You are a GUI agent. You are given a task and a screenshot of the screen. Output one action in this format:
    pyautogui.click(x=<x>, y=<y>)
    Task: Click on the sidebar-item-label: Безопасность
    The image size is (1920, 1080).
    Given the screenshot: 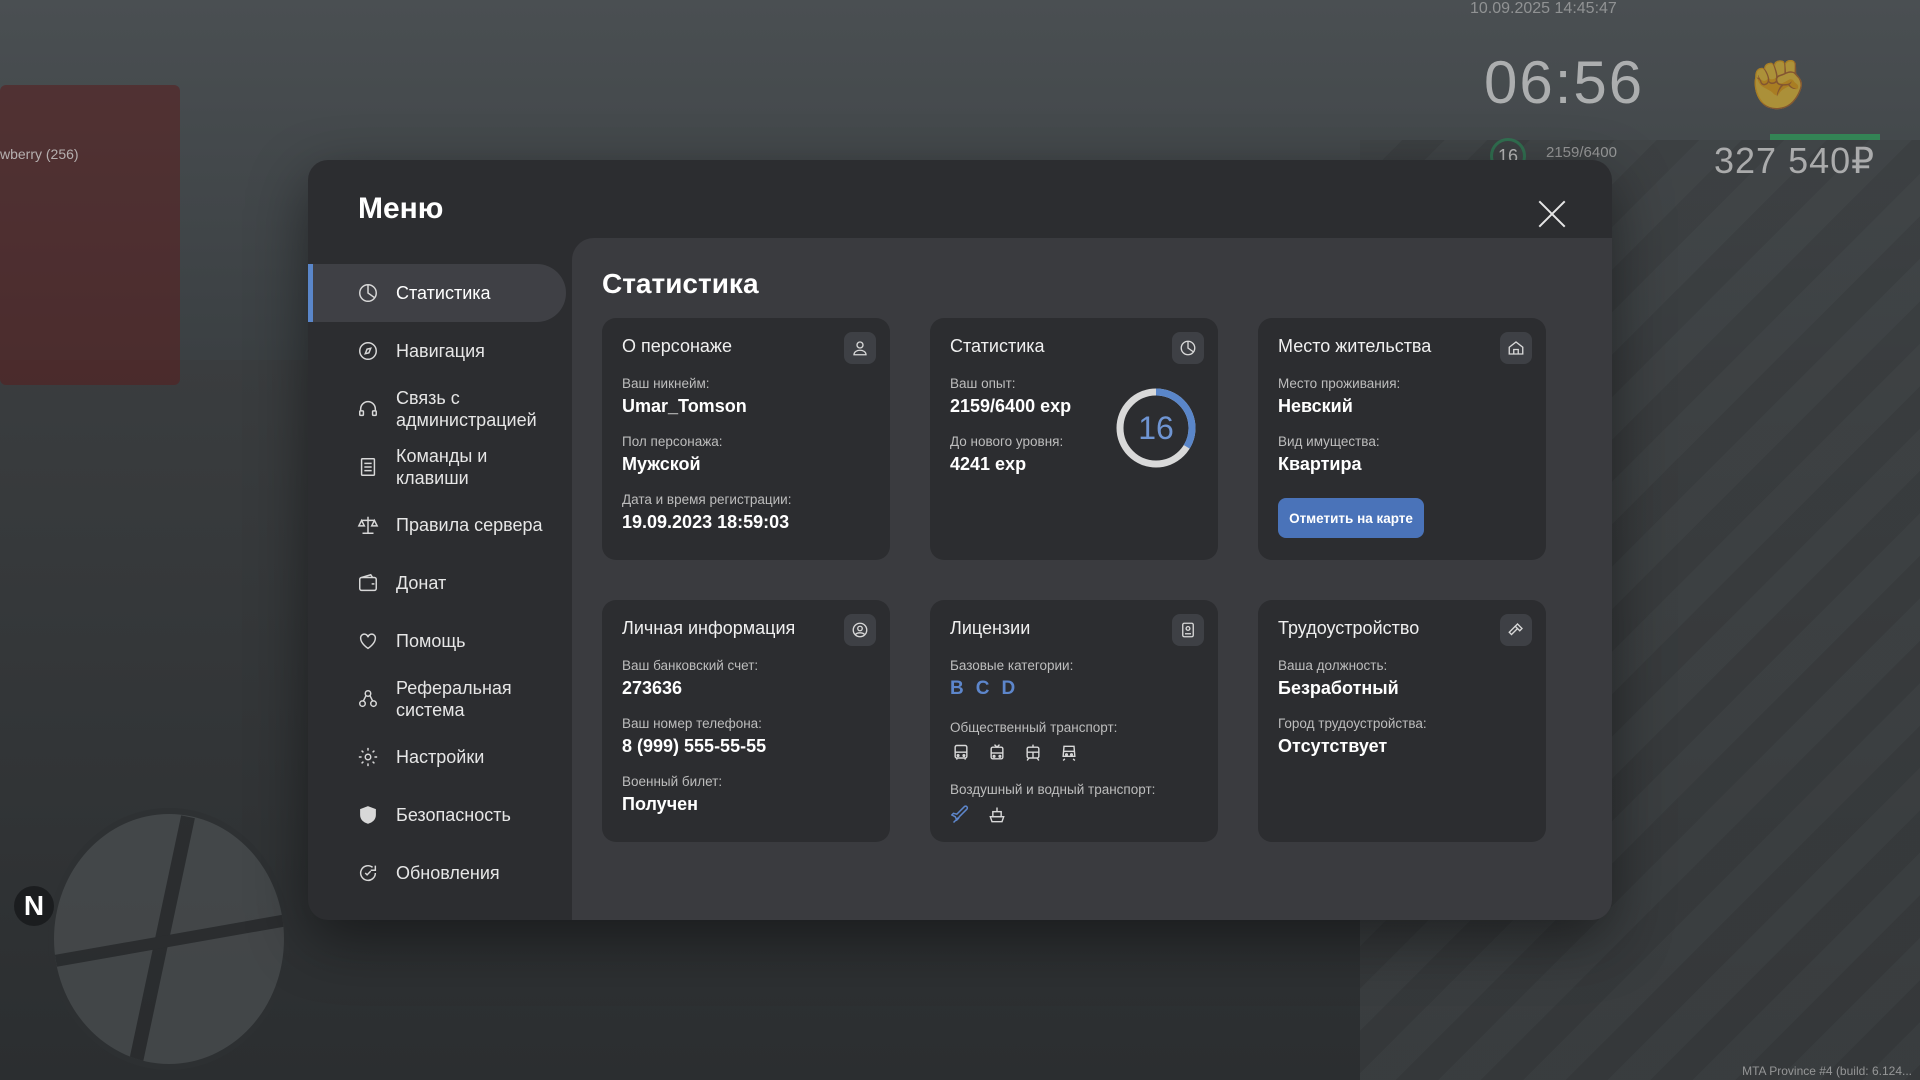 What is the action you would take?
    pyautogui.click(x=453, y=815)
    